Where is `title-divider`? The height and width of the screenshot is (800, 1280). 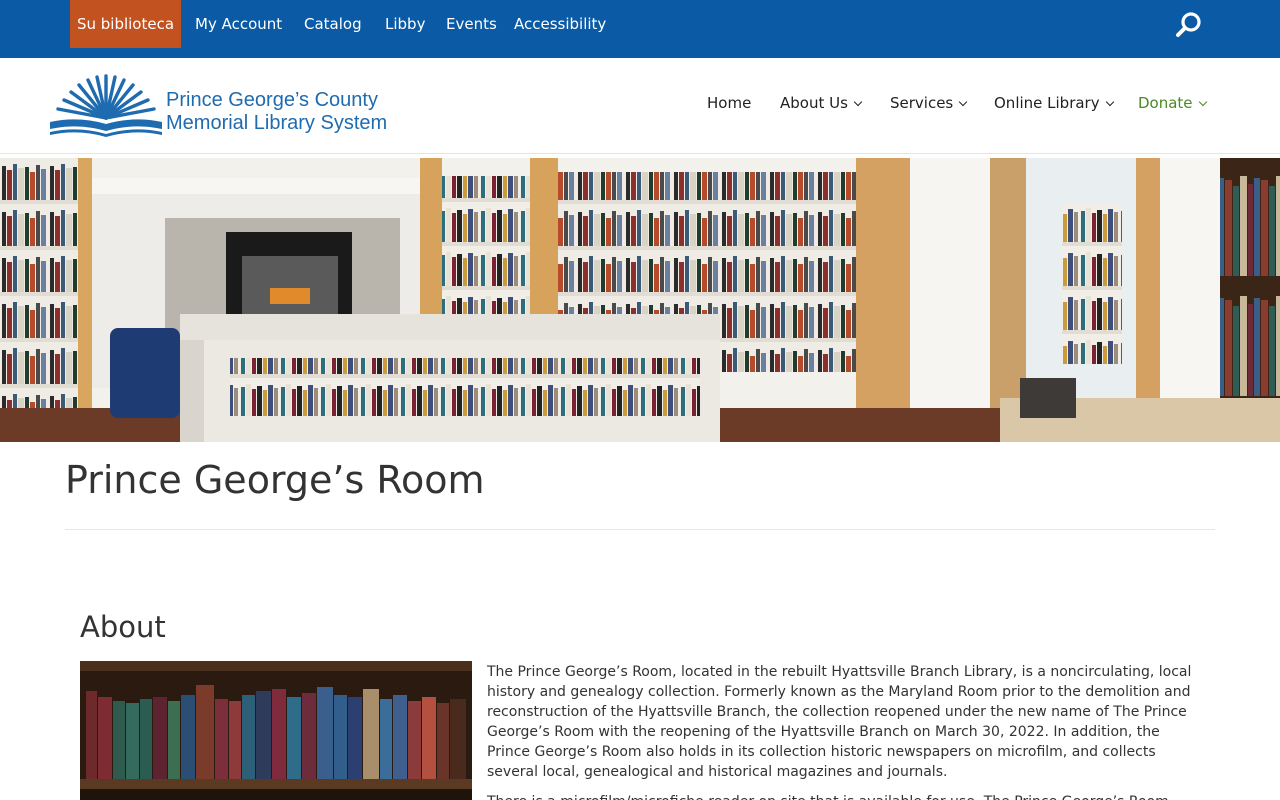 title-divider is located at coordinates (640, 529).